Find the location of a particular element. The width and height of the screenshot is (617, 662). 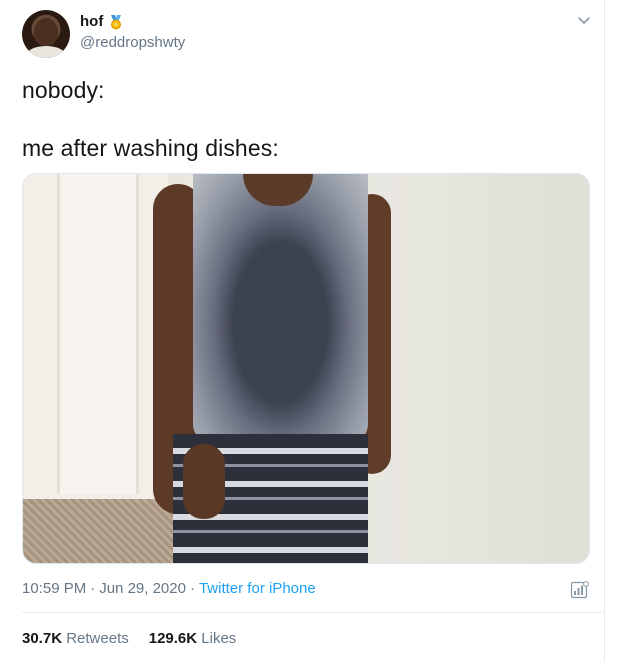

name-row: hof is located at coordinates (102, 21).